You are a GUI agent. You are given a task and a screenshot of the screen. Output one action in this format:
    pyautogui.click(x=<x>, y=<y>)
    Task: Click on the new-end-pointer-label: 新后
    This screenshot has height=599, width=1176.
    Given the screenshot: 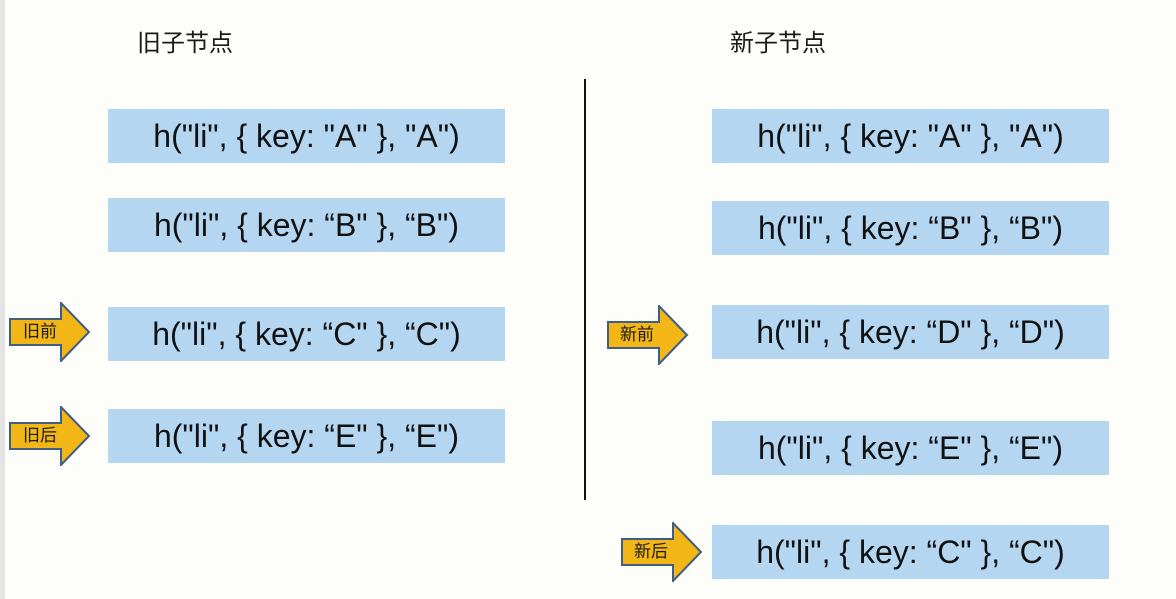 What is the action you would take?
    pyautogui.click(x=651, y=552)
    